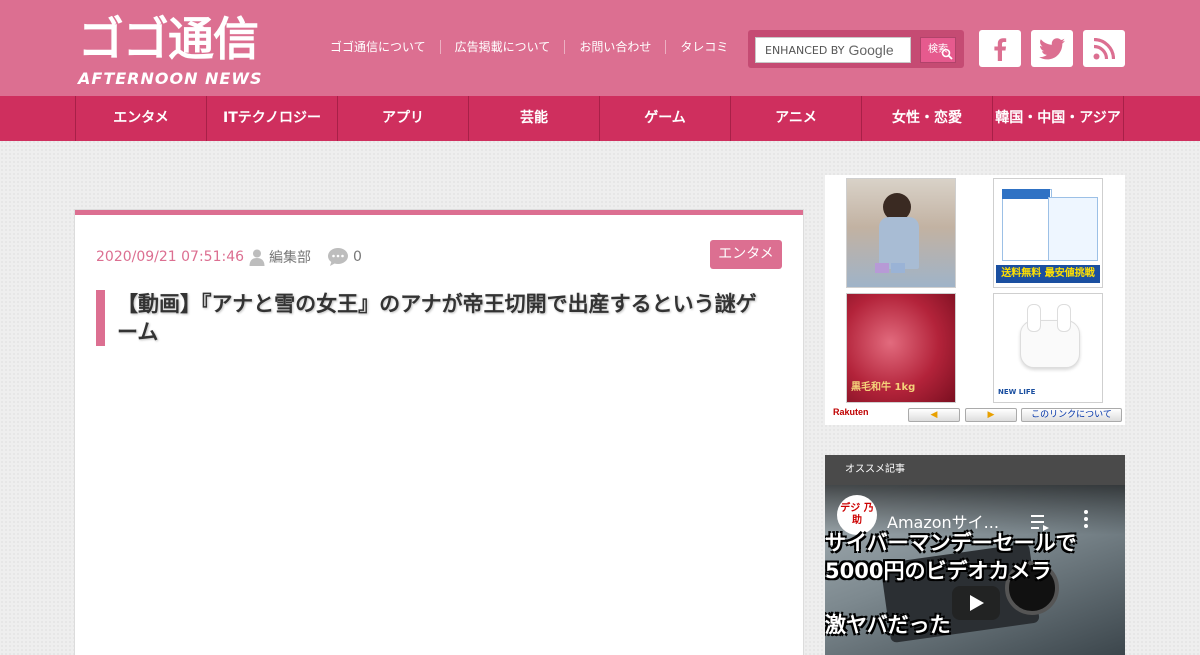 This screenshot has height=655, width=1200. I want to click on user-icon, so click(257, 257).